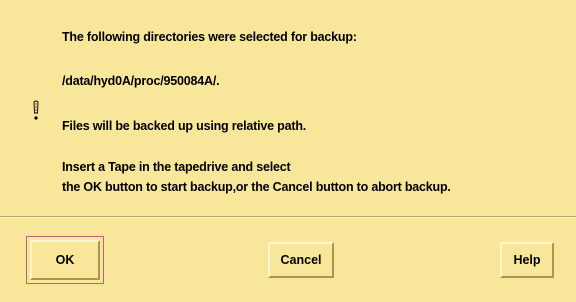 This screenshot has height=302, width=576. I want to click on info-icon, so click(36, 110).